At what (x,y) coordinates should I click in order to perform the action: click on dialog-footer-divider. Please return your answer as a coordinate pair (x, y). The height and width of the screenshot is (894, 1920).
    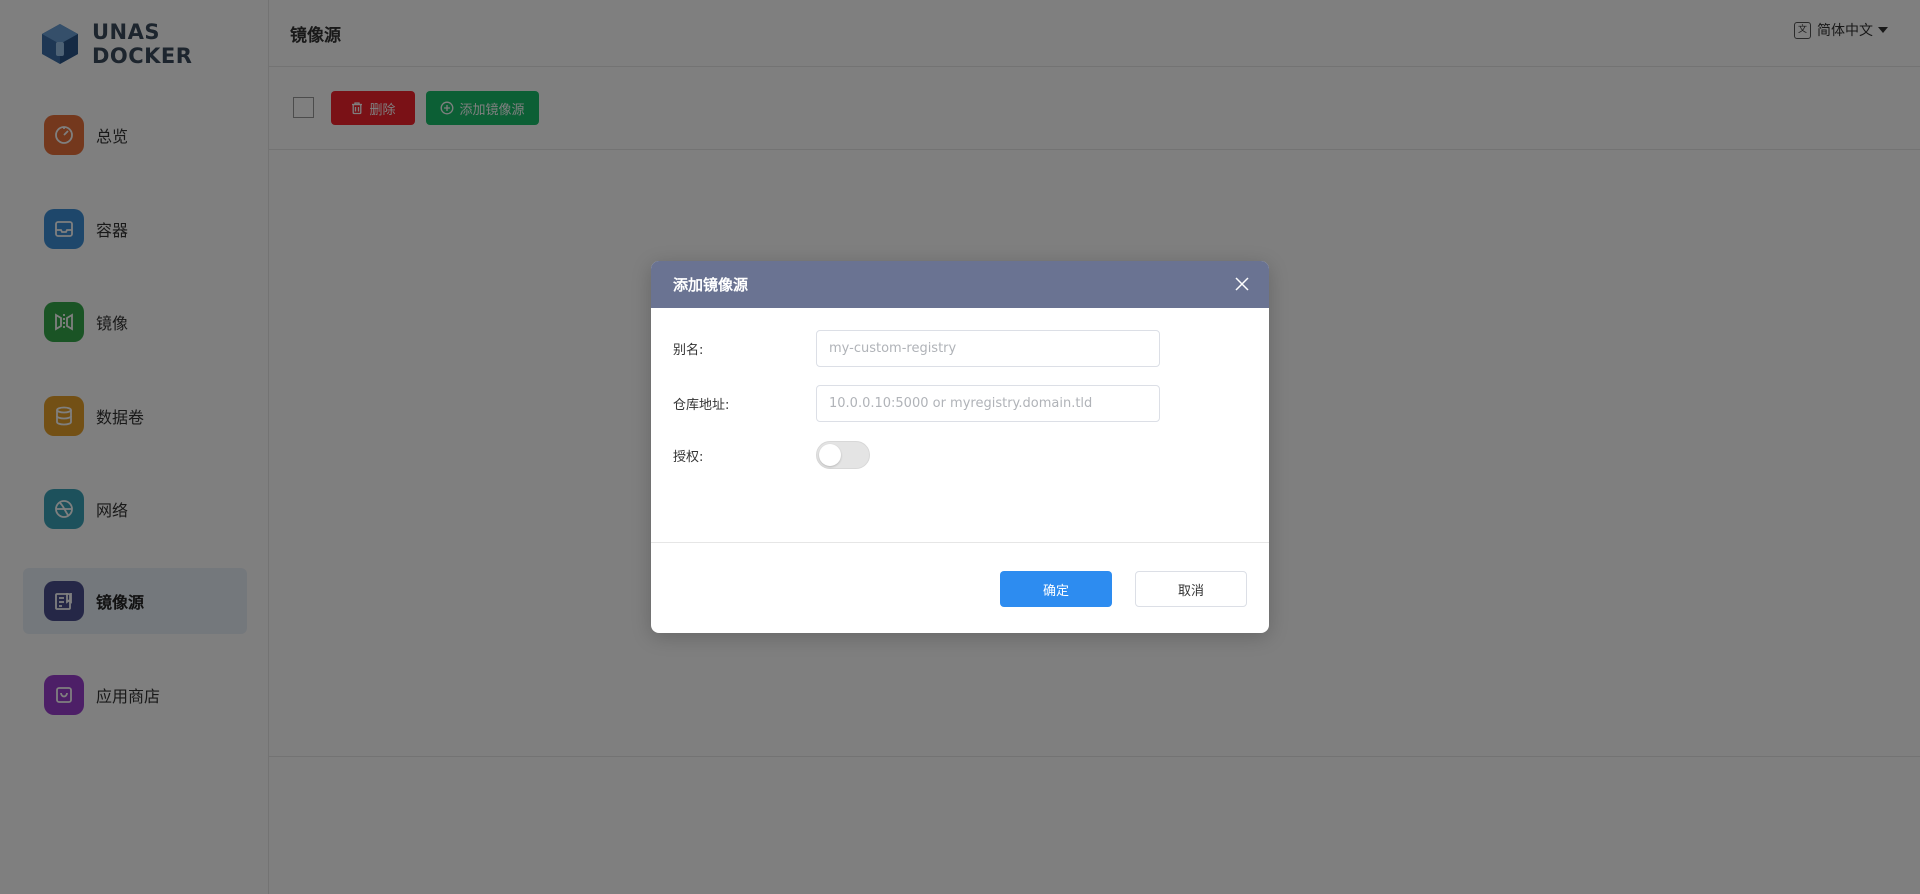
    Looking at the image, I should click on (960, 542).